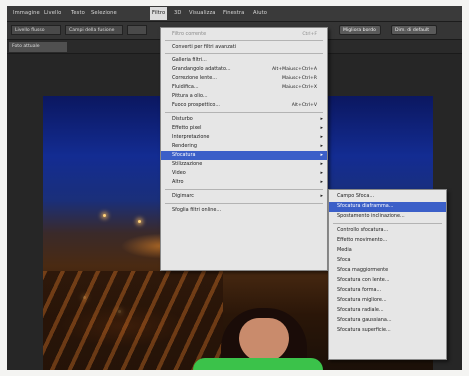  Describe the element at coordinates (387, 251) in the screenshot. I see `average-item: Media` at that location.